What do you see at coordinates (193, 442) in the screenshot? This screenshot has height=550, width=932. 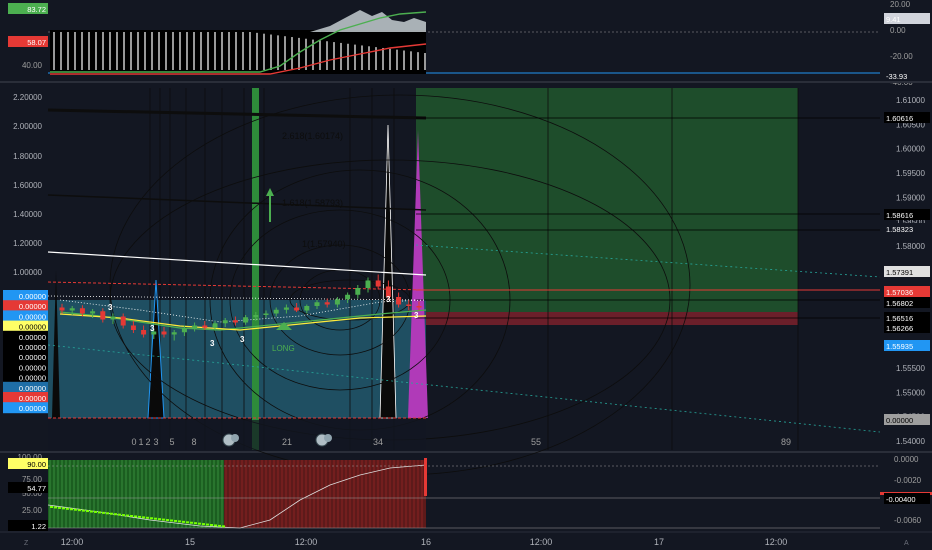 I see `count-label: 8` at bounding box center [193, 442].